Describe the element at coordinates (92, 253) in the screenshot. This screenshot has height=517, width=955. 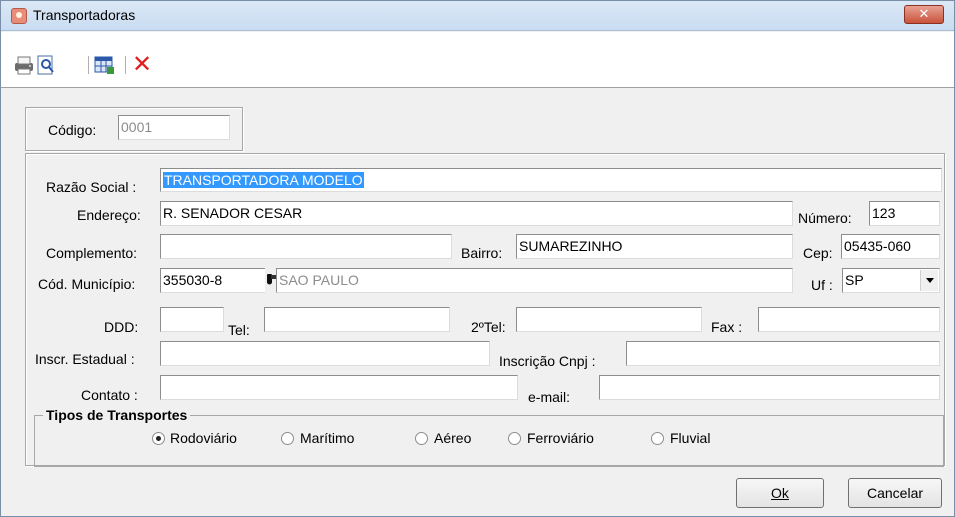
I see `complemento-label: Complemento:` at that location.